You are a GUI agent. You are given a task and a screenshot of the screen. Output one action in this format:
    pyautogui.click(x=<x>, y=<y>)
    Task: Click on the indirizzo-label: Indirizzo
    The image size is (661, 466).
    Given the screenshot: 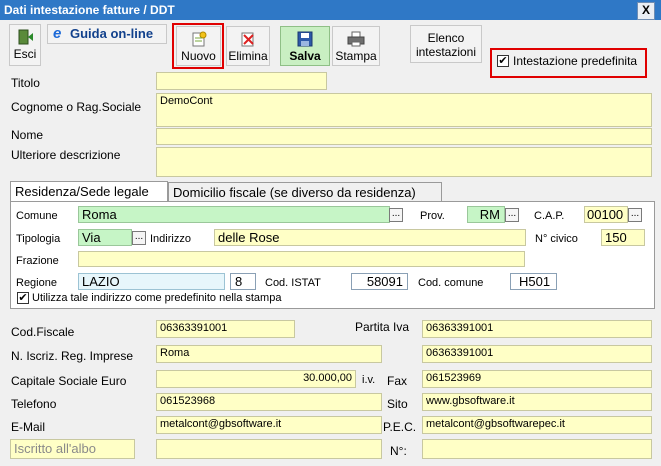 What is the action you would take?
    pyautogui.click(x=170, y=239)
    